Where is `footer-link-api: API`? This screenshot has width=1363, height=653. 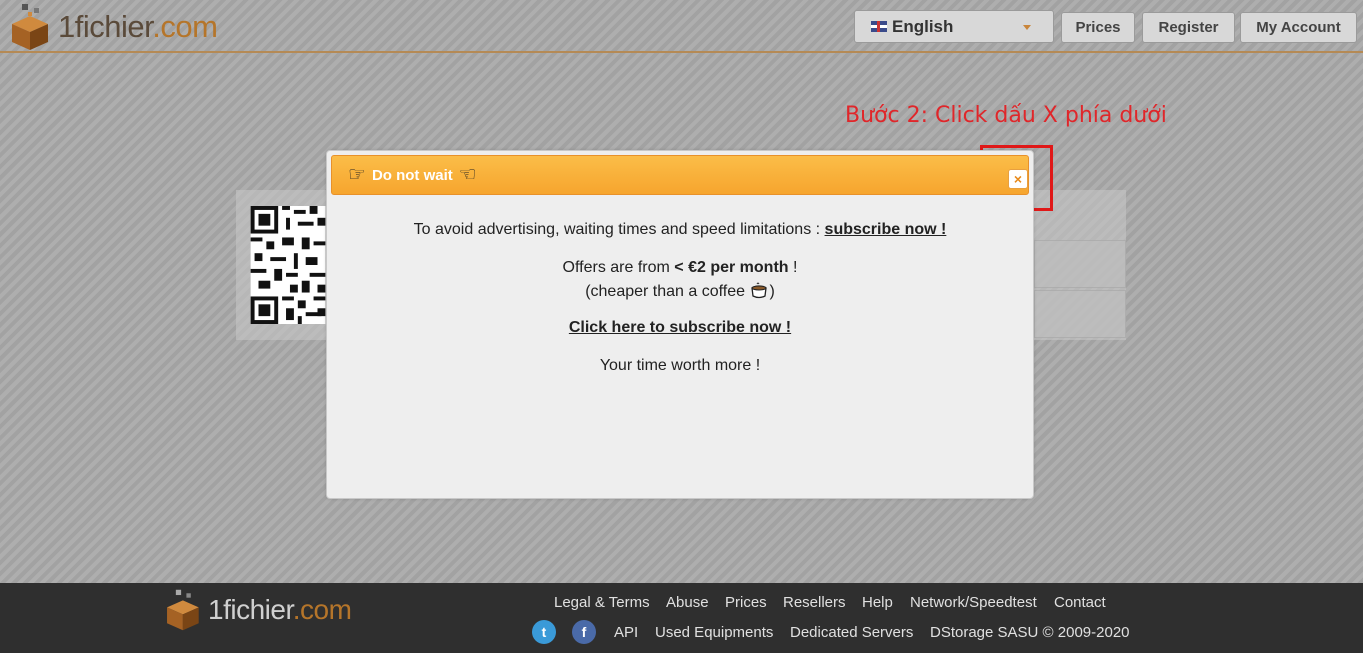
footer-link-api: API is located at coordinates (626, 632).